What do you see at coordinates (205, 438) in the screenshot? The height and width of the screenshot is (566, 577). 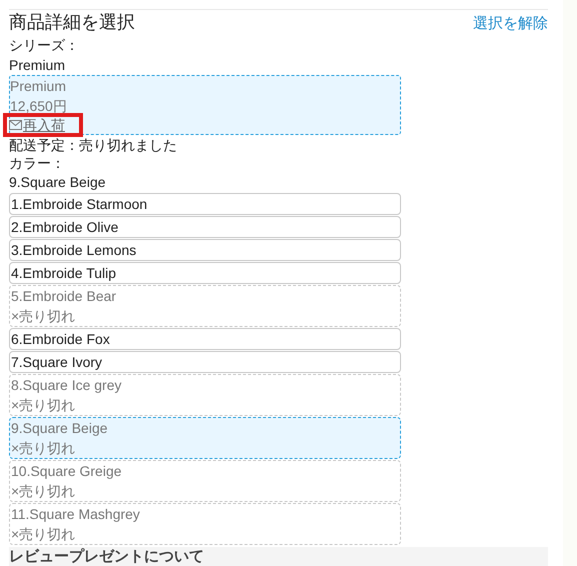 I see `color-option: 9.Square Beige ×売り切れ` at bounding box center [205, 438].